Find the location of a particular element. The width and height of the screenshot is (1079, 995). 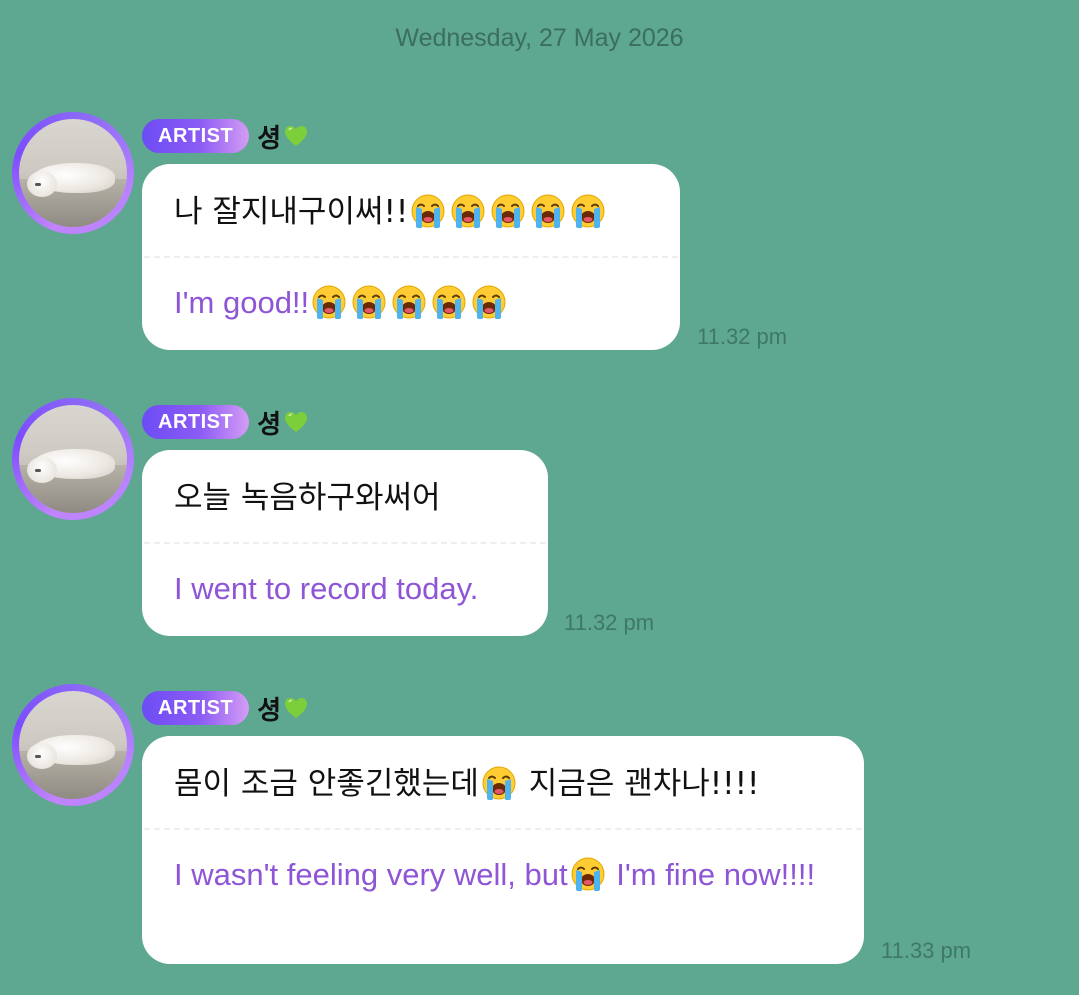

message-translation: I'm good!! is located at coordinates (411, 301).